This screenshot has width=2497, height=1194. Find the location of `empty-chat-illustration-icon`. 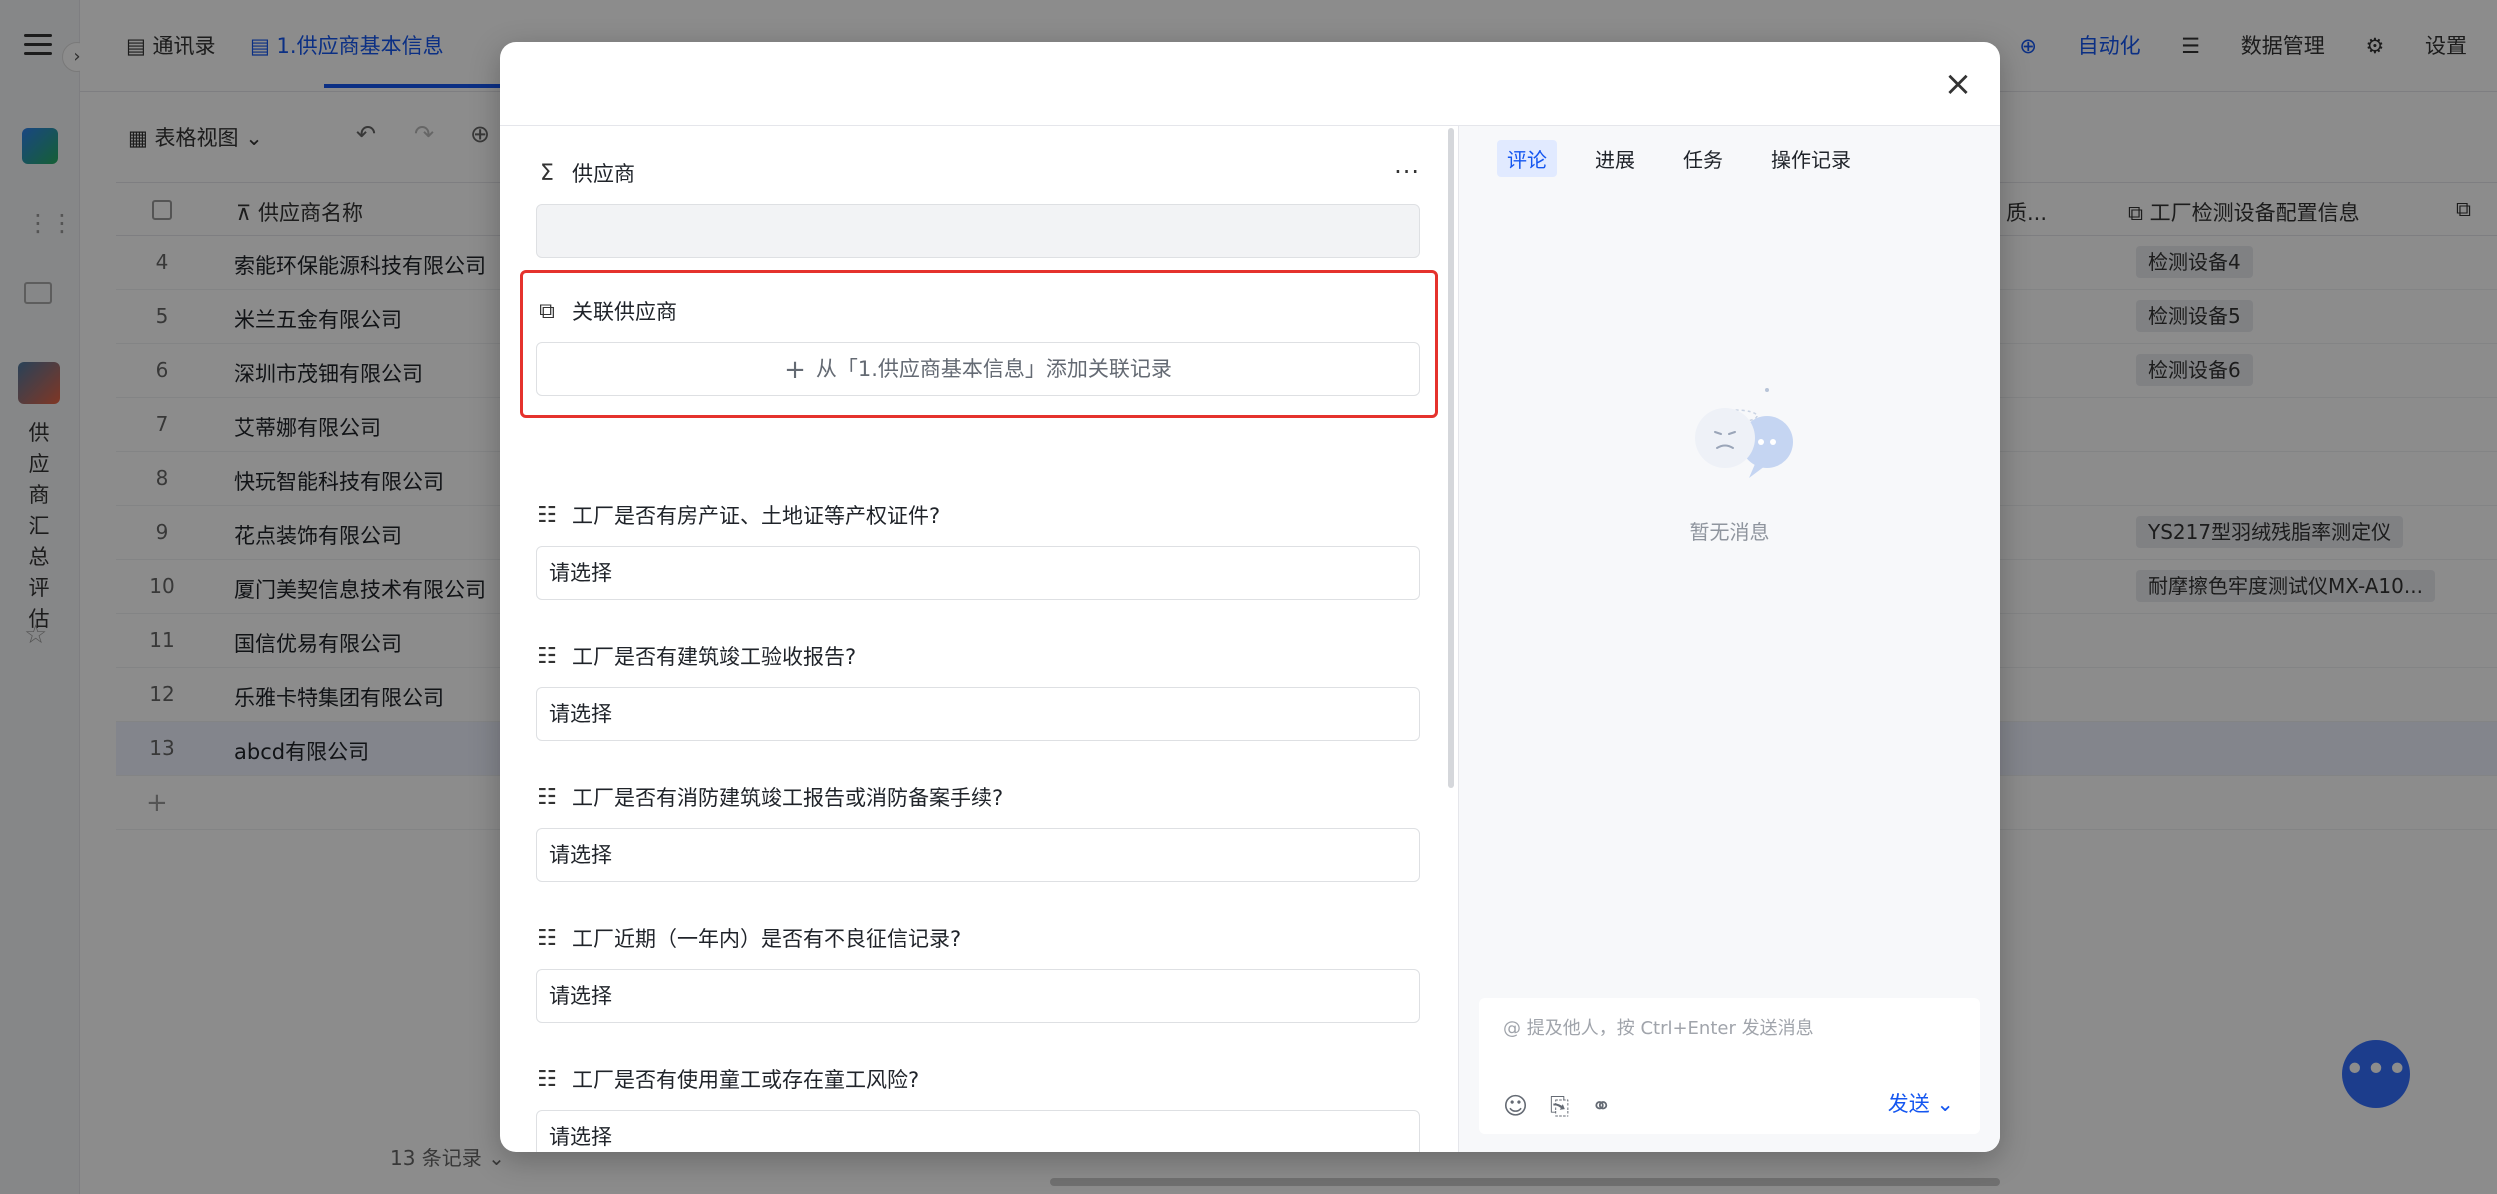

empty-chat-illustration-icon is located at coordinates (1744, 433).